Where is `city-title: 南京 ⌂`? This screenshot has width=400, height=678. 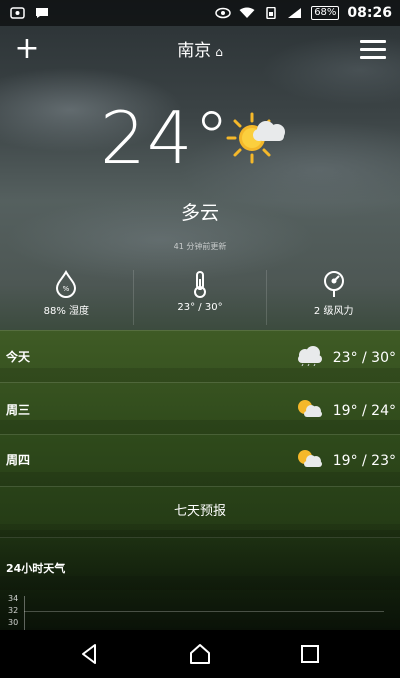
city-title: 南京 ⌂ is located at coordinates (200, 48).